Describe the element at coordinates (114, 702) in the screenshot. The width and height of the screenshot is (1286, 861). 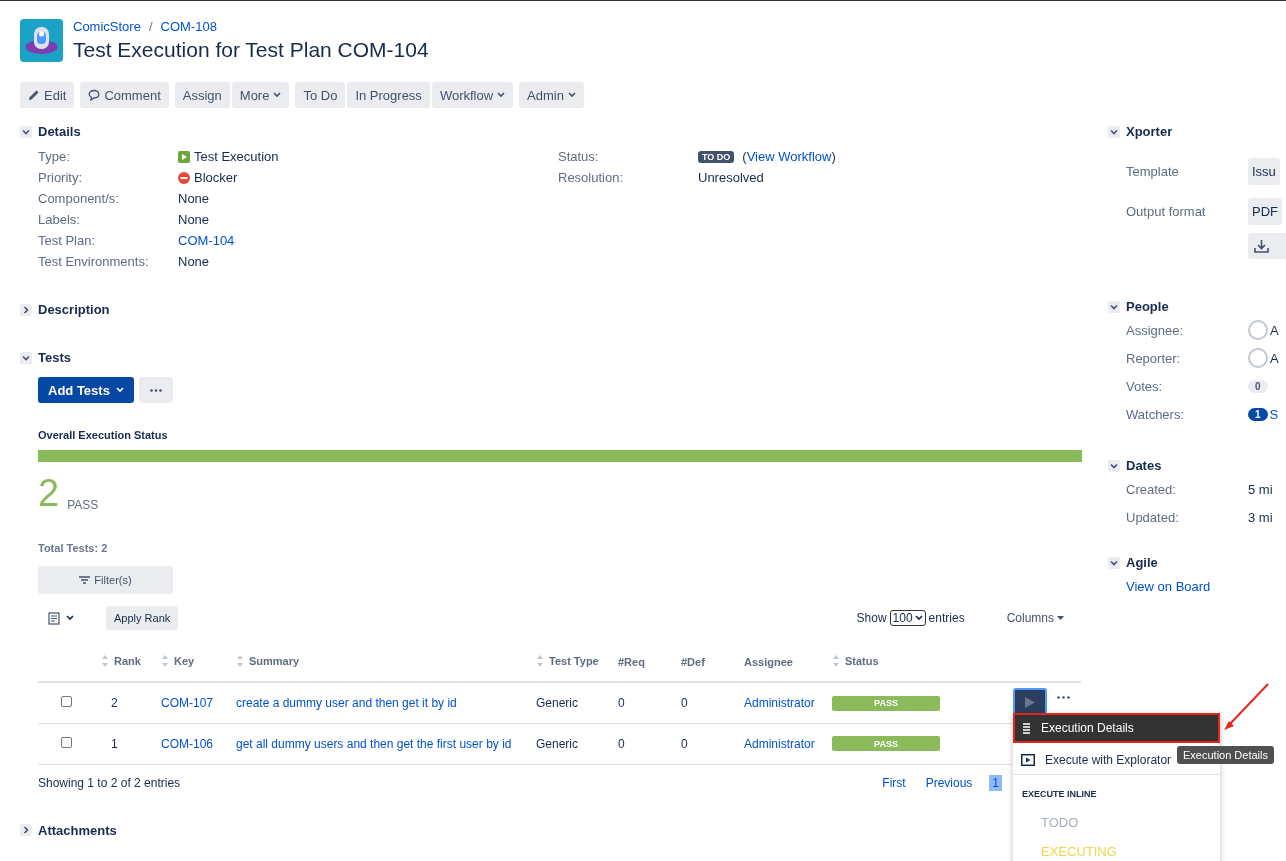
I see `rank-cell: 2` at that location.